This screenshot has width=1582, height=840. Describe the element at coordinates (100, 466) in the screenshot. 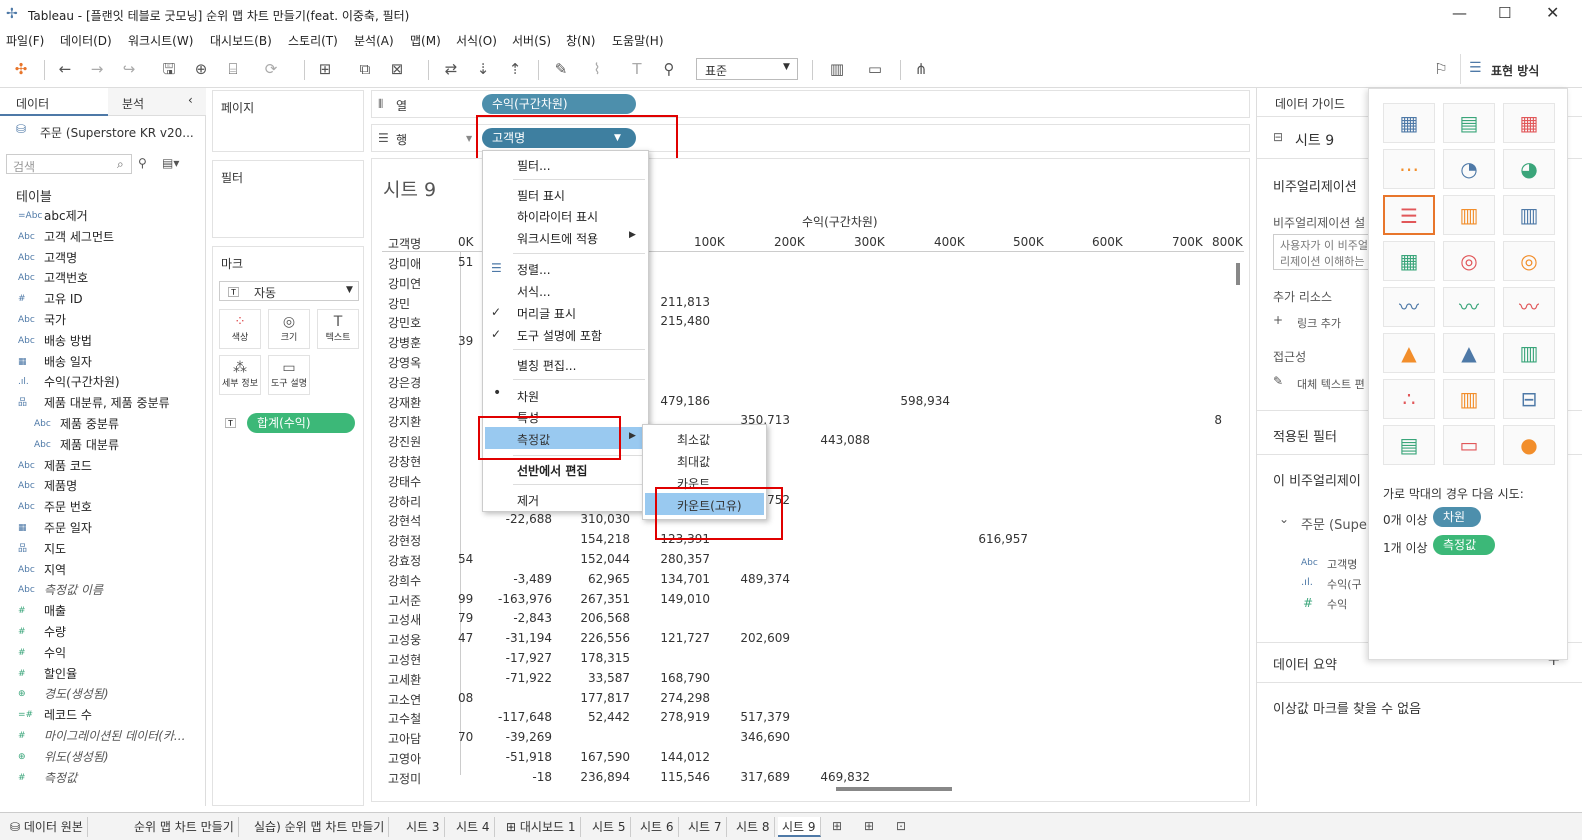

I see `field-item: Abc 제품 코드` at that location.